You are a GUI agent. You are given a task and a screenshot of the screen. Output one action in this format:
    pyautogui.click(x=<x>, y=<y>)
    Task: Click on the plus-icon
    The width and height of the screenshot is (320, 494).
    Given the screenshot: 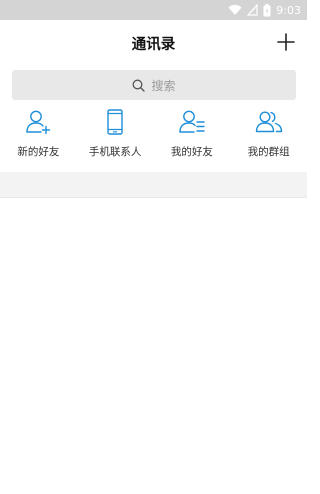 What is the action you would take?
    pyautogui.click(x=286, y=42)
    